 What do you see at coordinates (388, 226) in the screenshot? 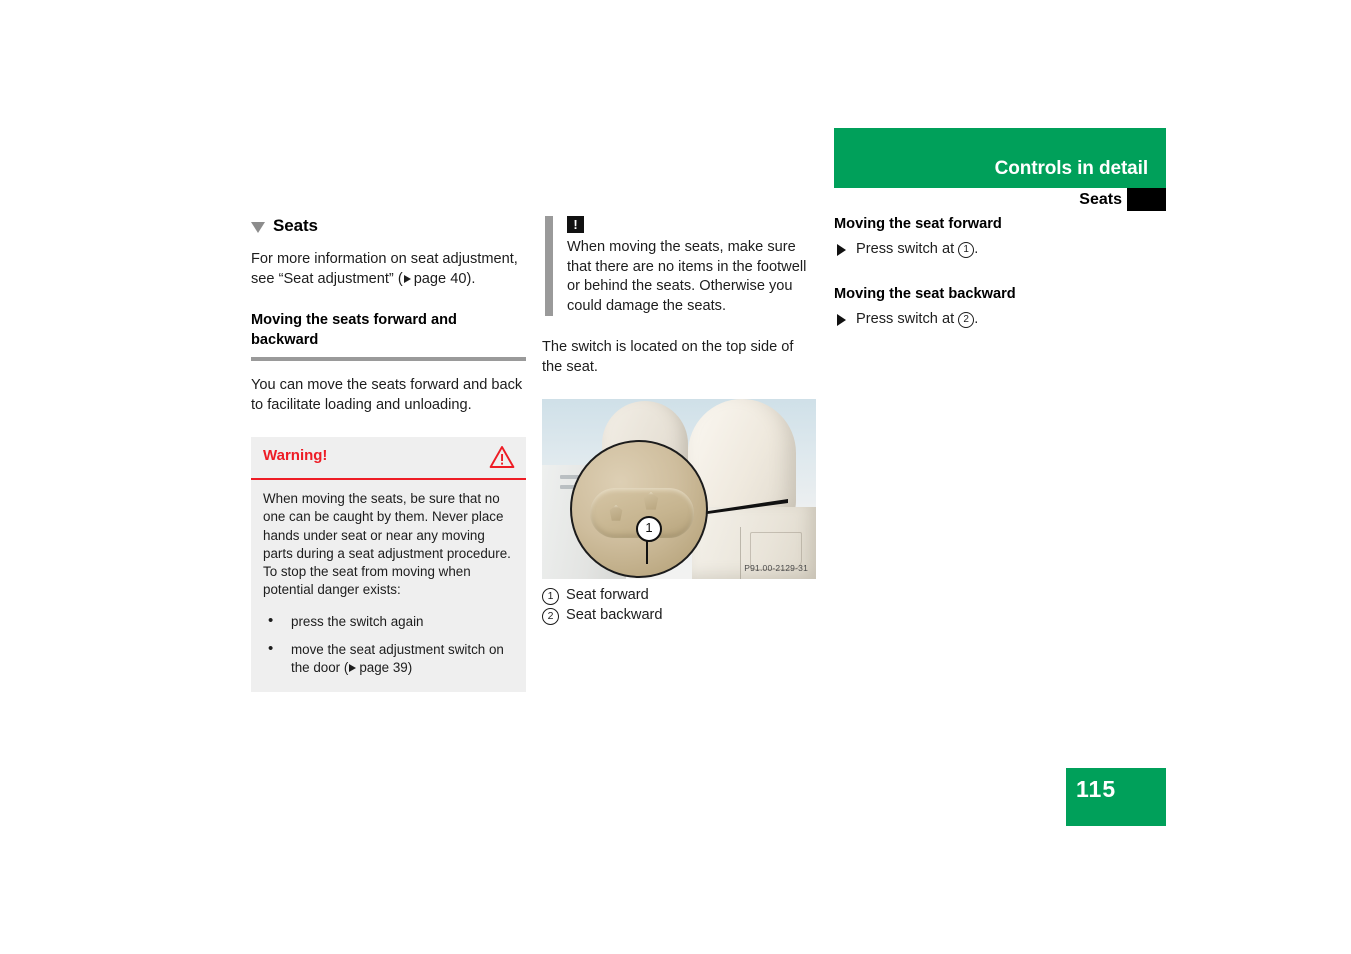
I see `section-heading: Seats` at bounding box center [388, 226].